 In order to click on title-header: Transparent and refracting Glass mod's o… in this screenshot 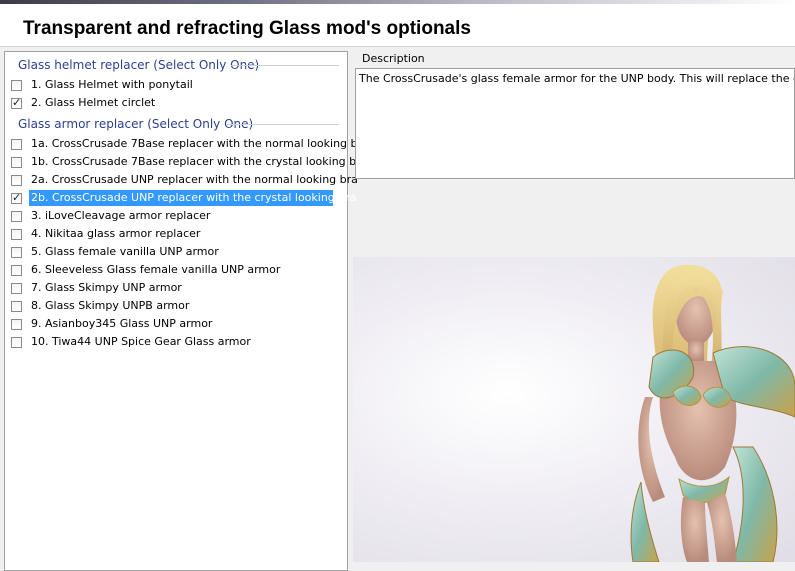, I will do `click(397, 25)`.